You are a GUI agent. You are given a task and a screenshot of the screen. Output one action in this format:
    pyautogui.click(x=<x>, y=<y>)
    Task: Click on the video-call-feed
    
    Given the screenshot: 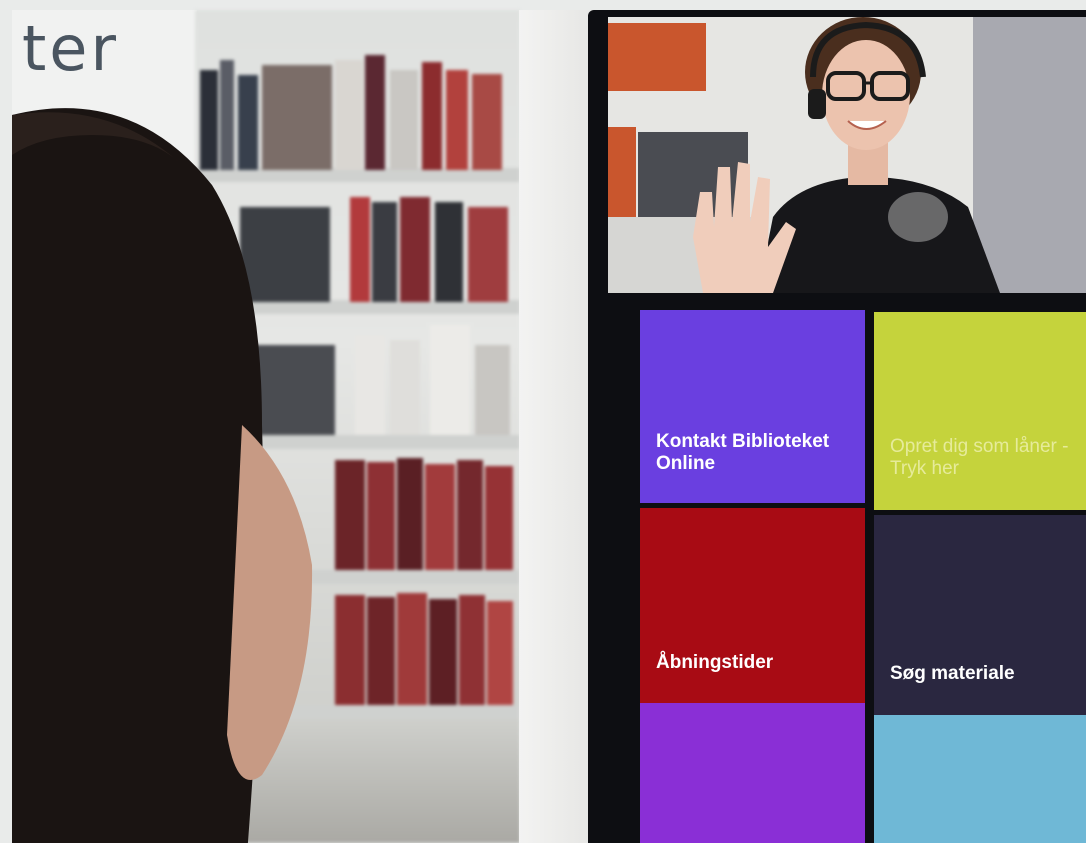 What is the action you would take?
    pyautogui.click(x=847, y=155)
    